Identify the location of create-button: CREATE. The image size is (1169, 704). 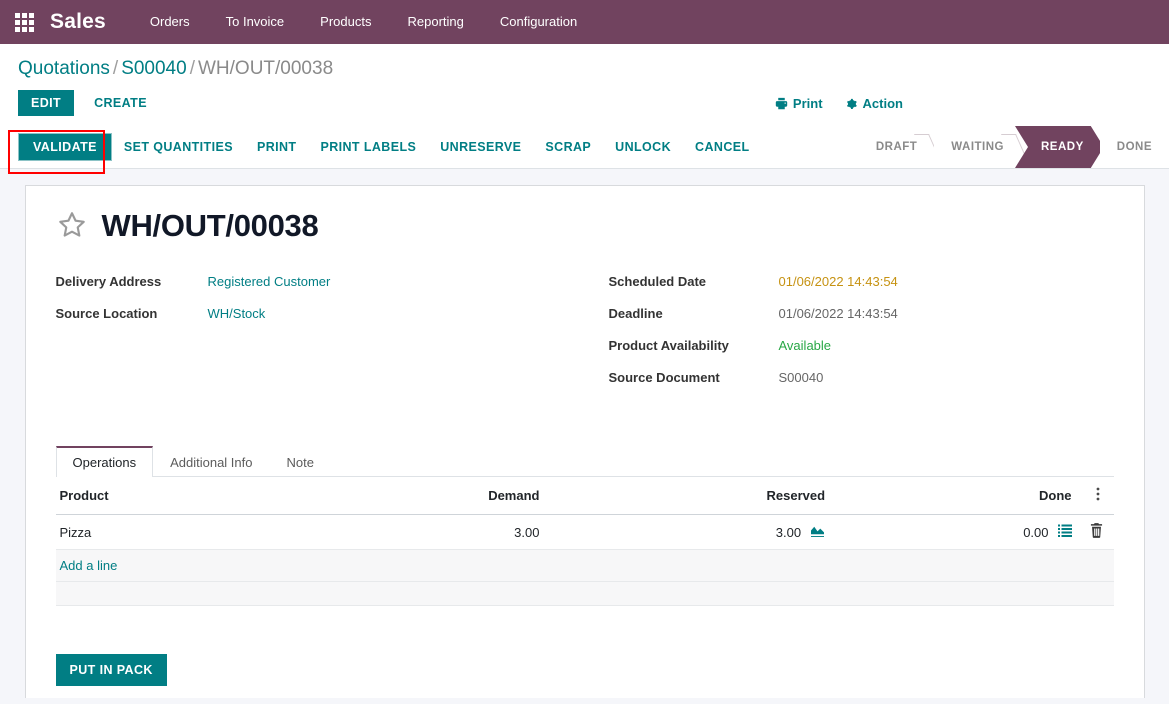
(120, 103).